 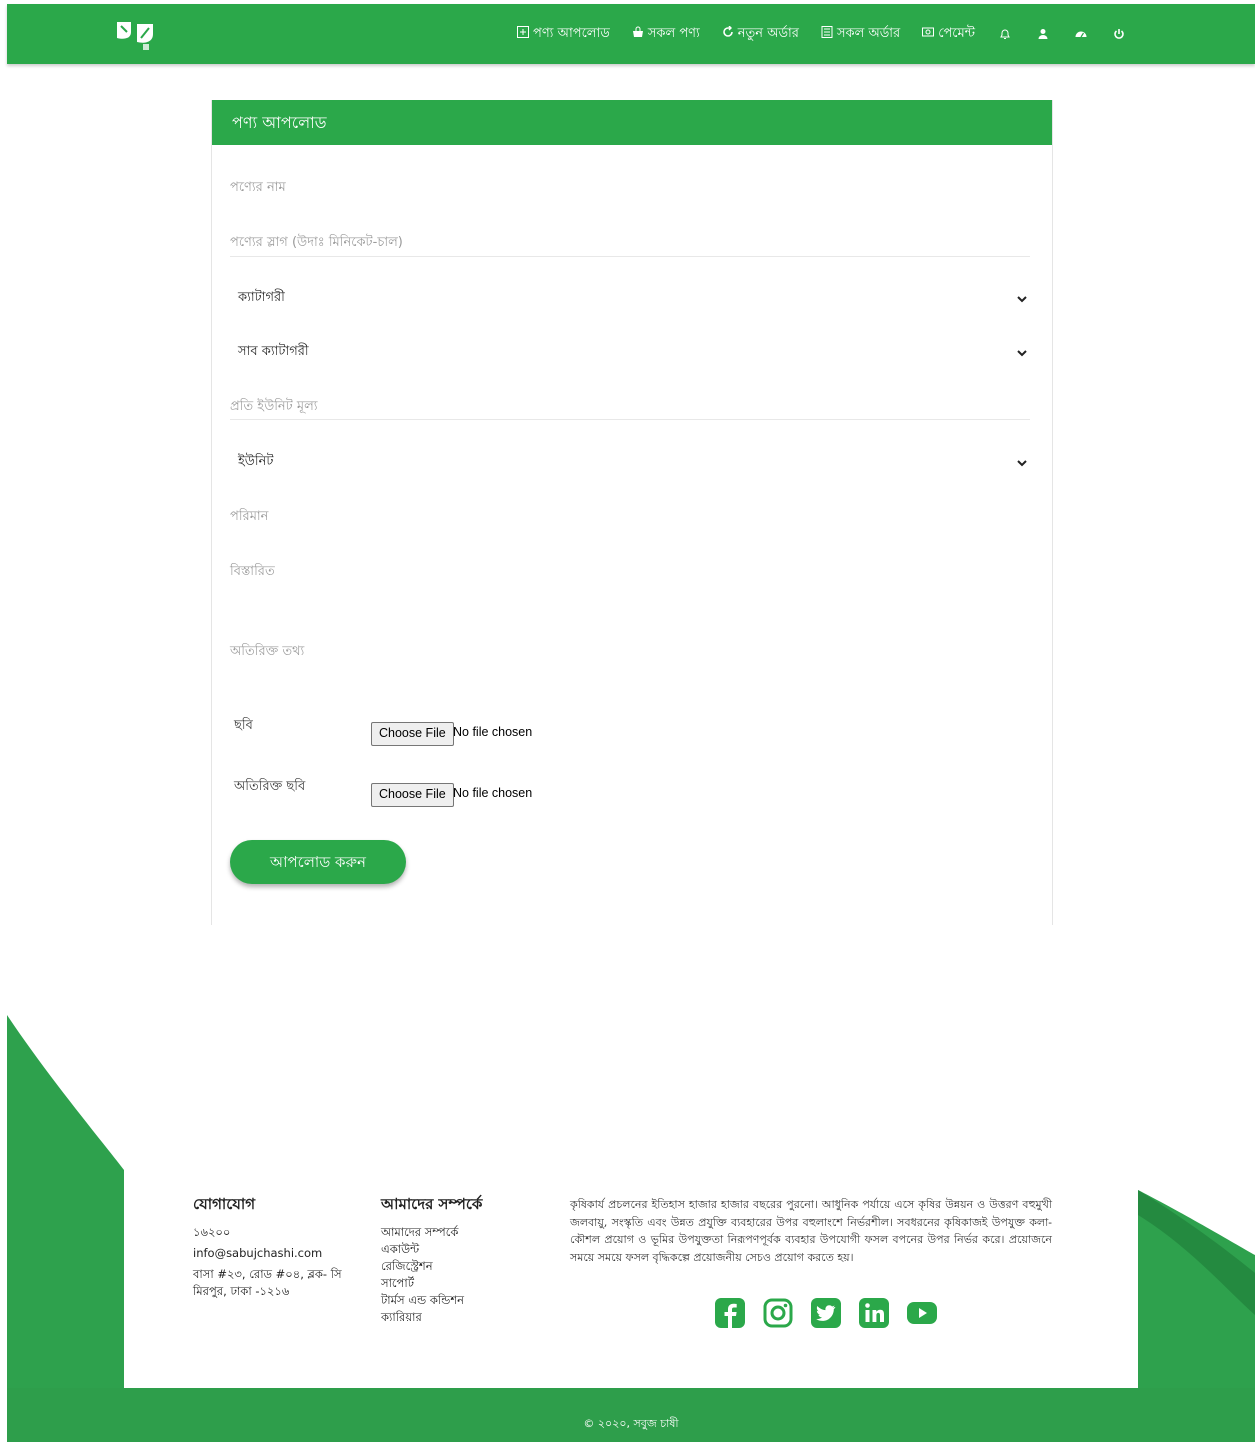 What do you see at coordinates (630, 517) in the screenshot?
I see `quantity-input: পরিমান` at bounding box center [630, 517].